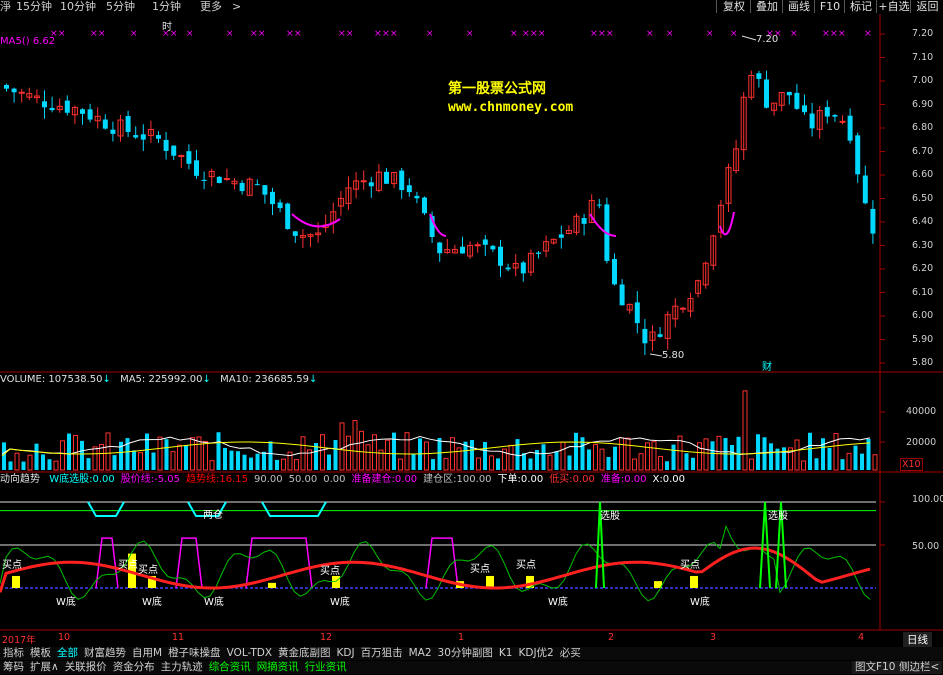 This screenshot has width=943, height=675. What do you see at coordinates (346, 653) in the screenshot?
I see `indicator-tab: KDJ` at bounding box center [346, 653].